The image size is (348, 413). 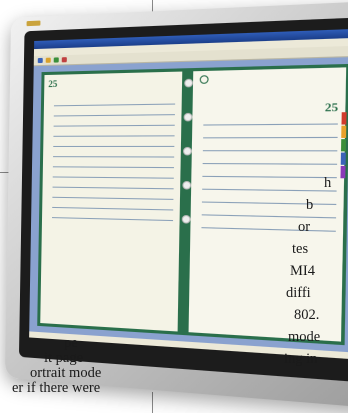 What do you see at coordinates (328, 183) in the screenshot?
I see `body-text-line: h` at bounding box center [328, 183].